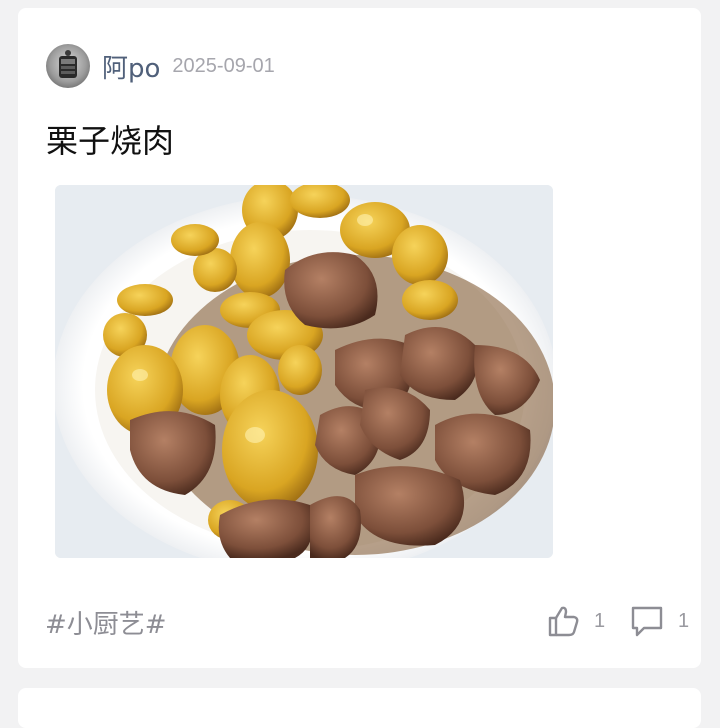 This screenshot has width=720, height=728. I want to click on post-date: 2025-09-01, so click(223, 65).